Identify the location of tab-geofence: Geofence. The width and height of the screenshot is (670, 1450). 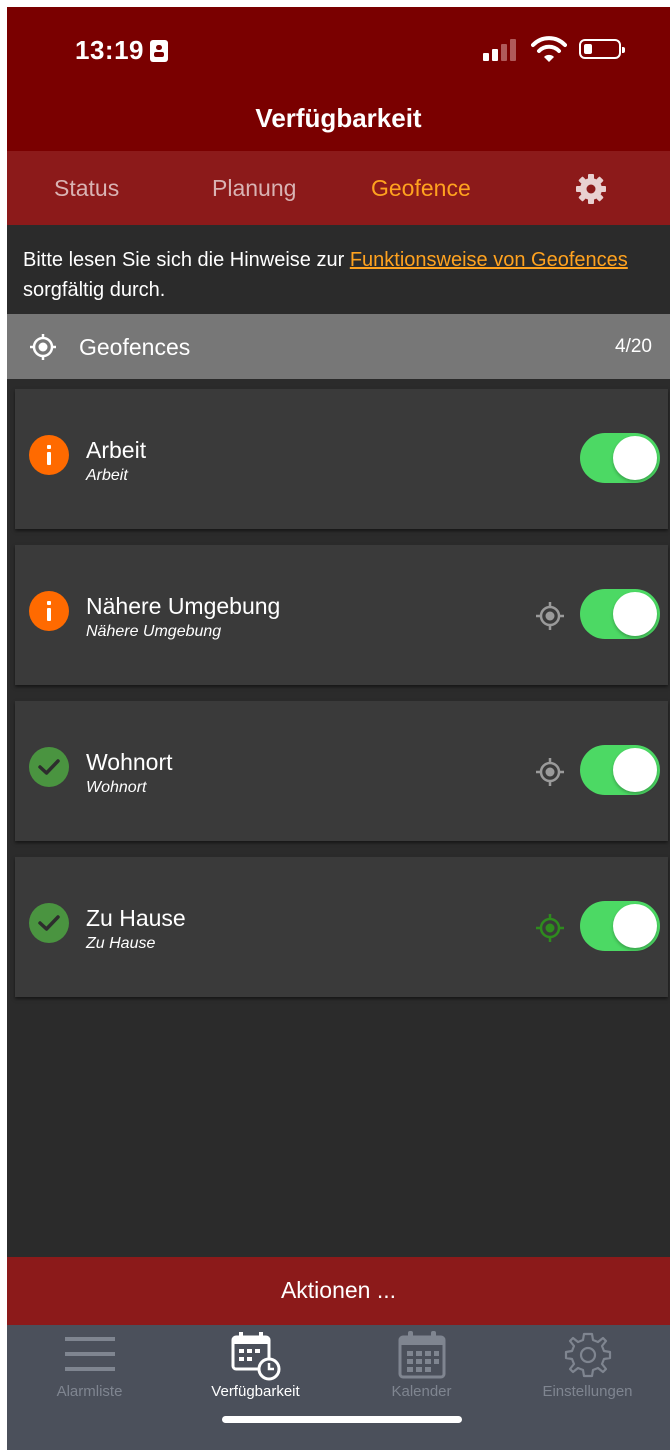
(421, 188).